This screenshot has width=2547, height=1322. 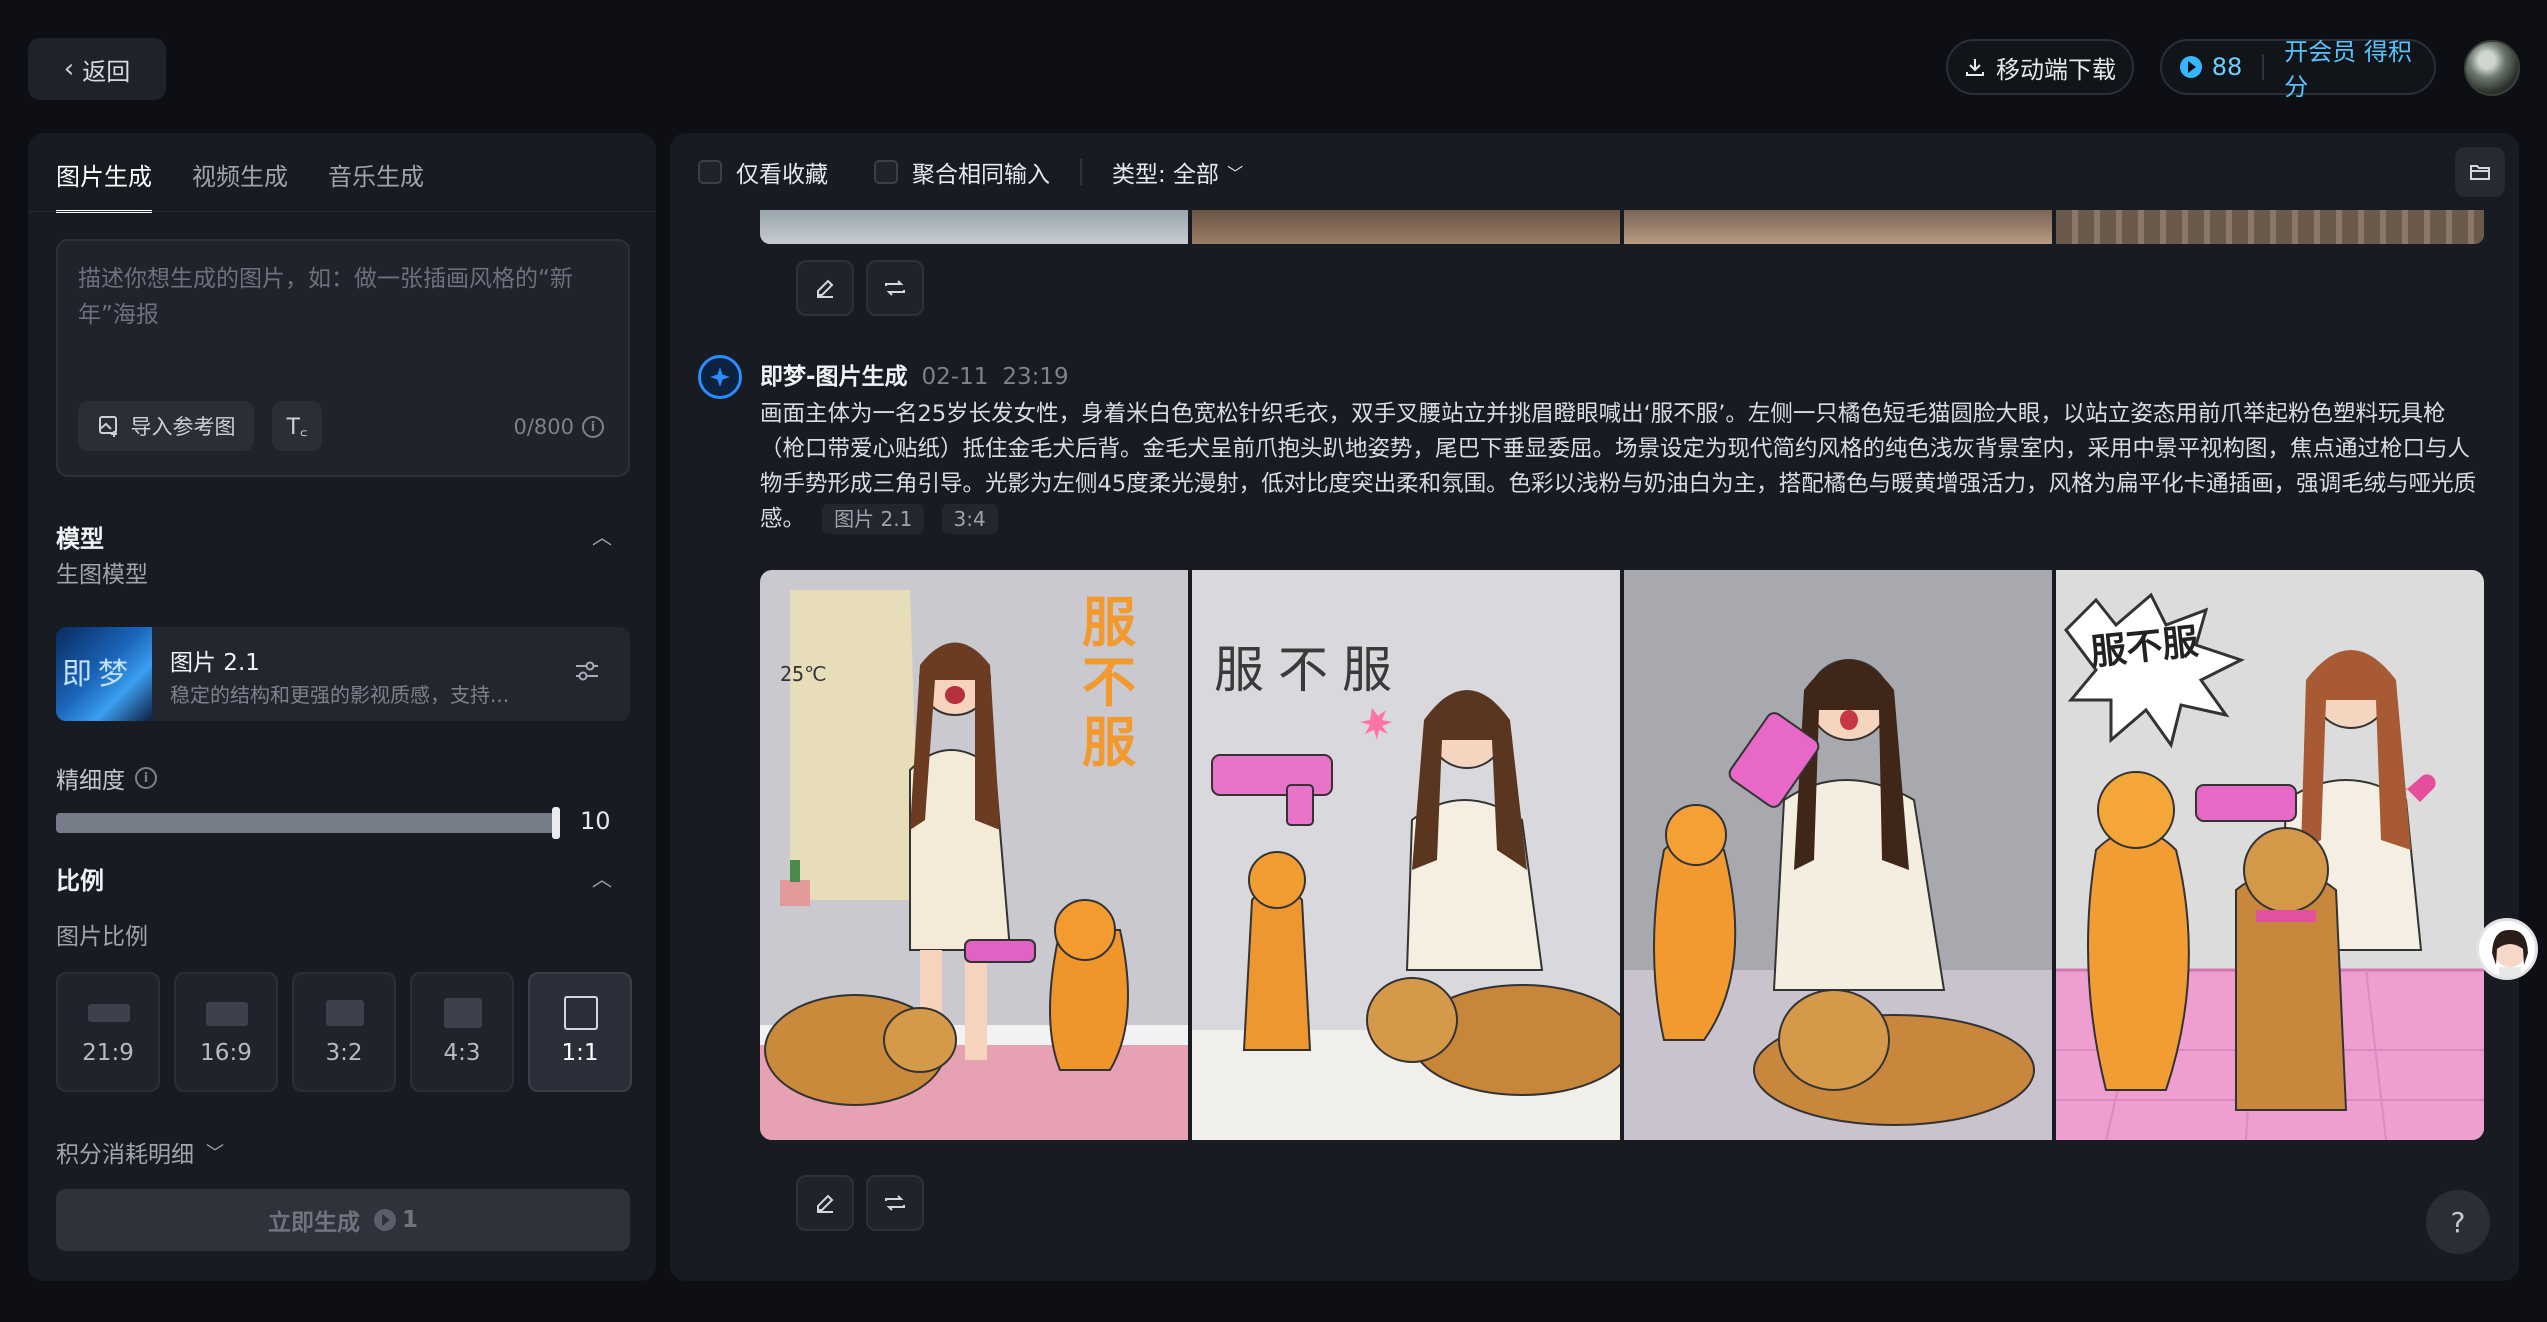 I want to click on help-button: ?, so click(x=2458, y=1222).